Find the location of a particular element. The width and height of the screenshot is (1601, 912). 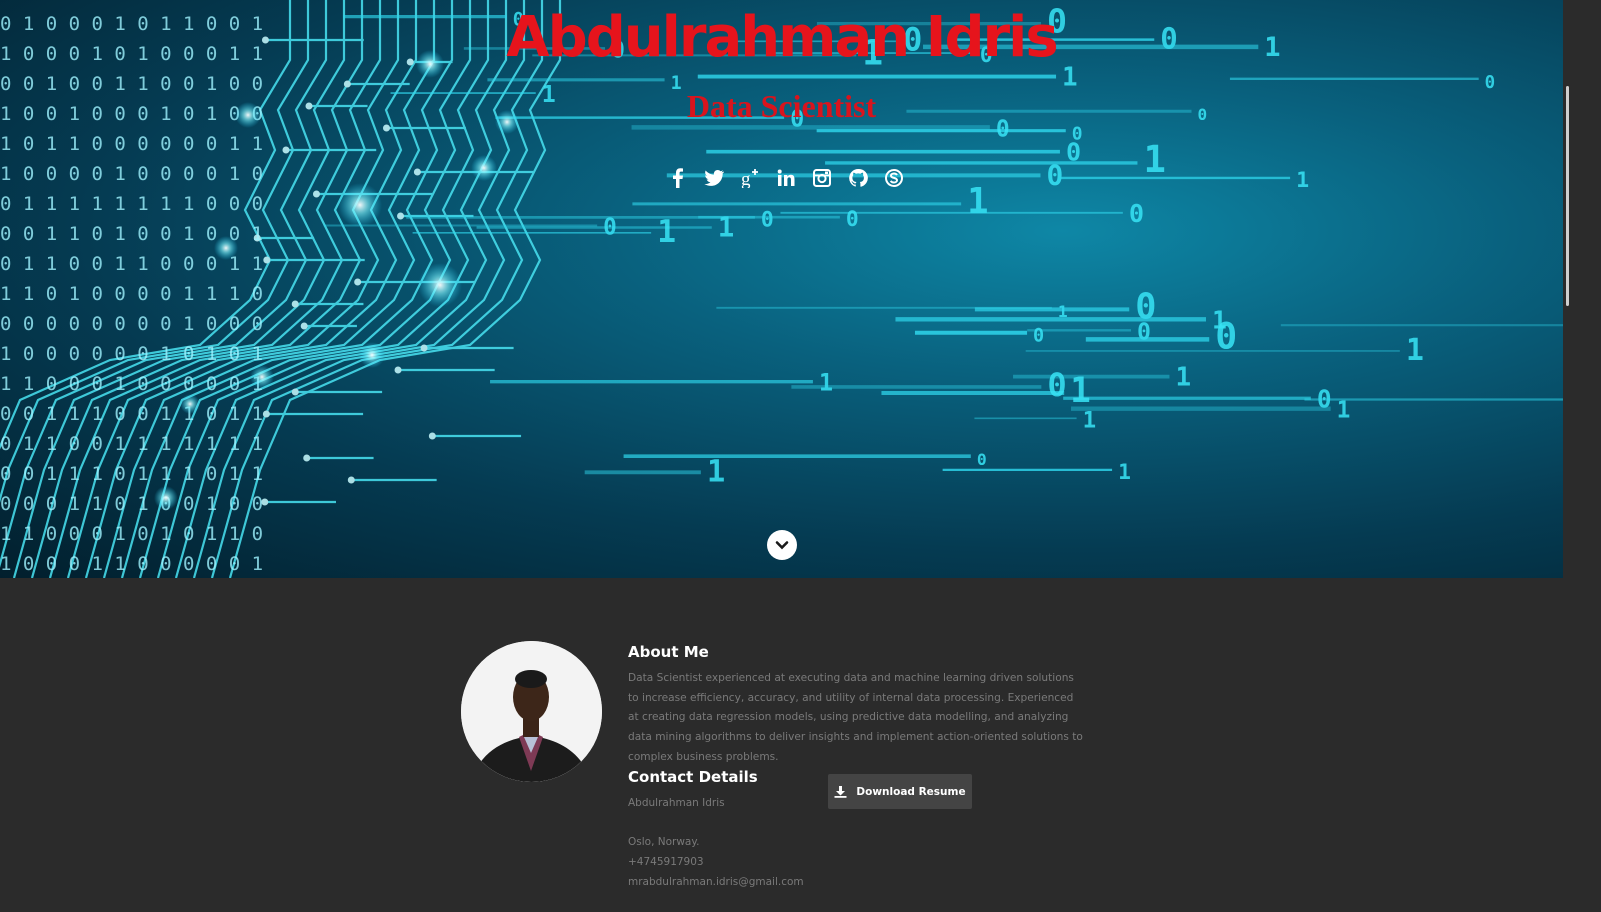

social-links: g is located at coordinates (786, 178).